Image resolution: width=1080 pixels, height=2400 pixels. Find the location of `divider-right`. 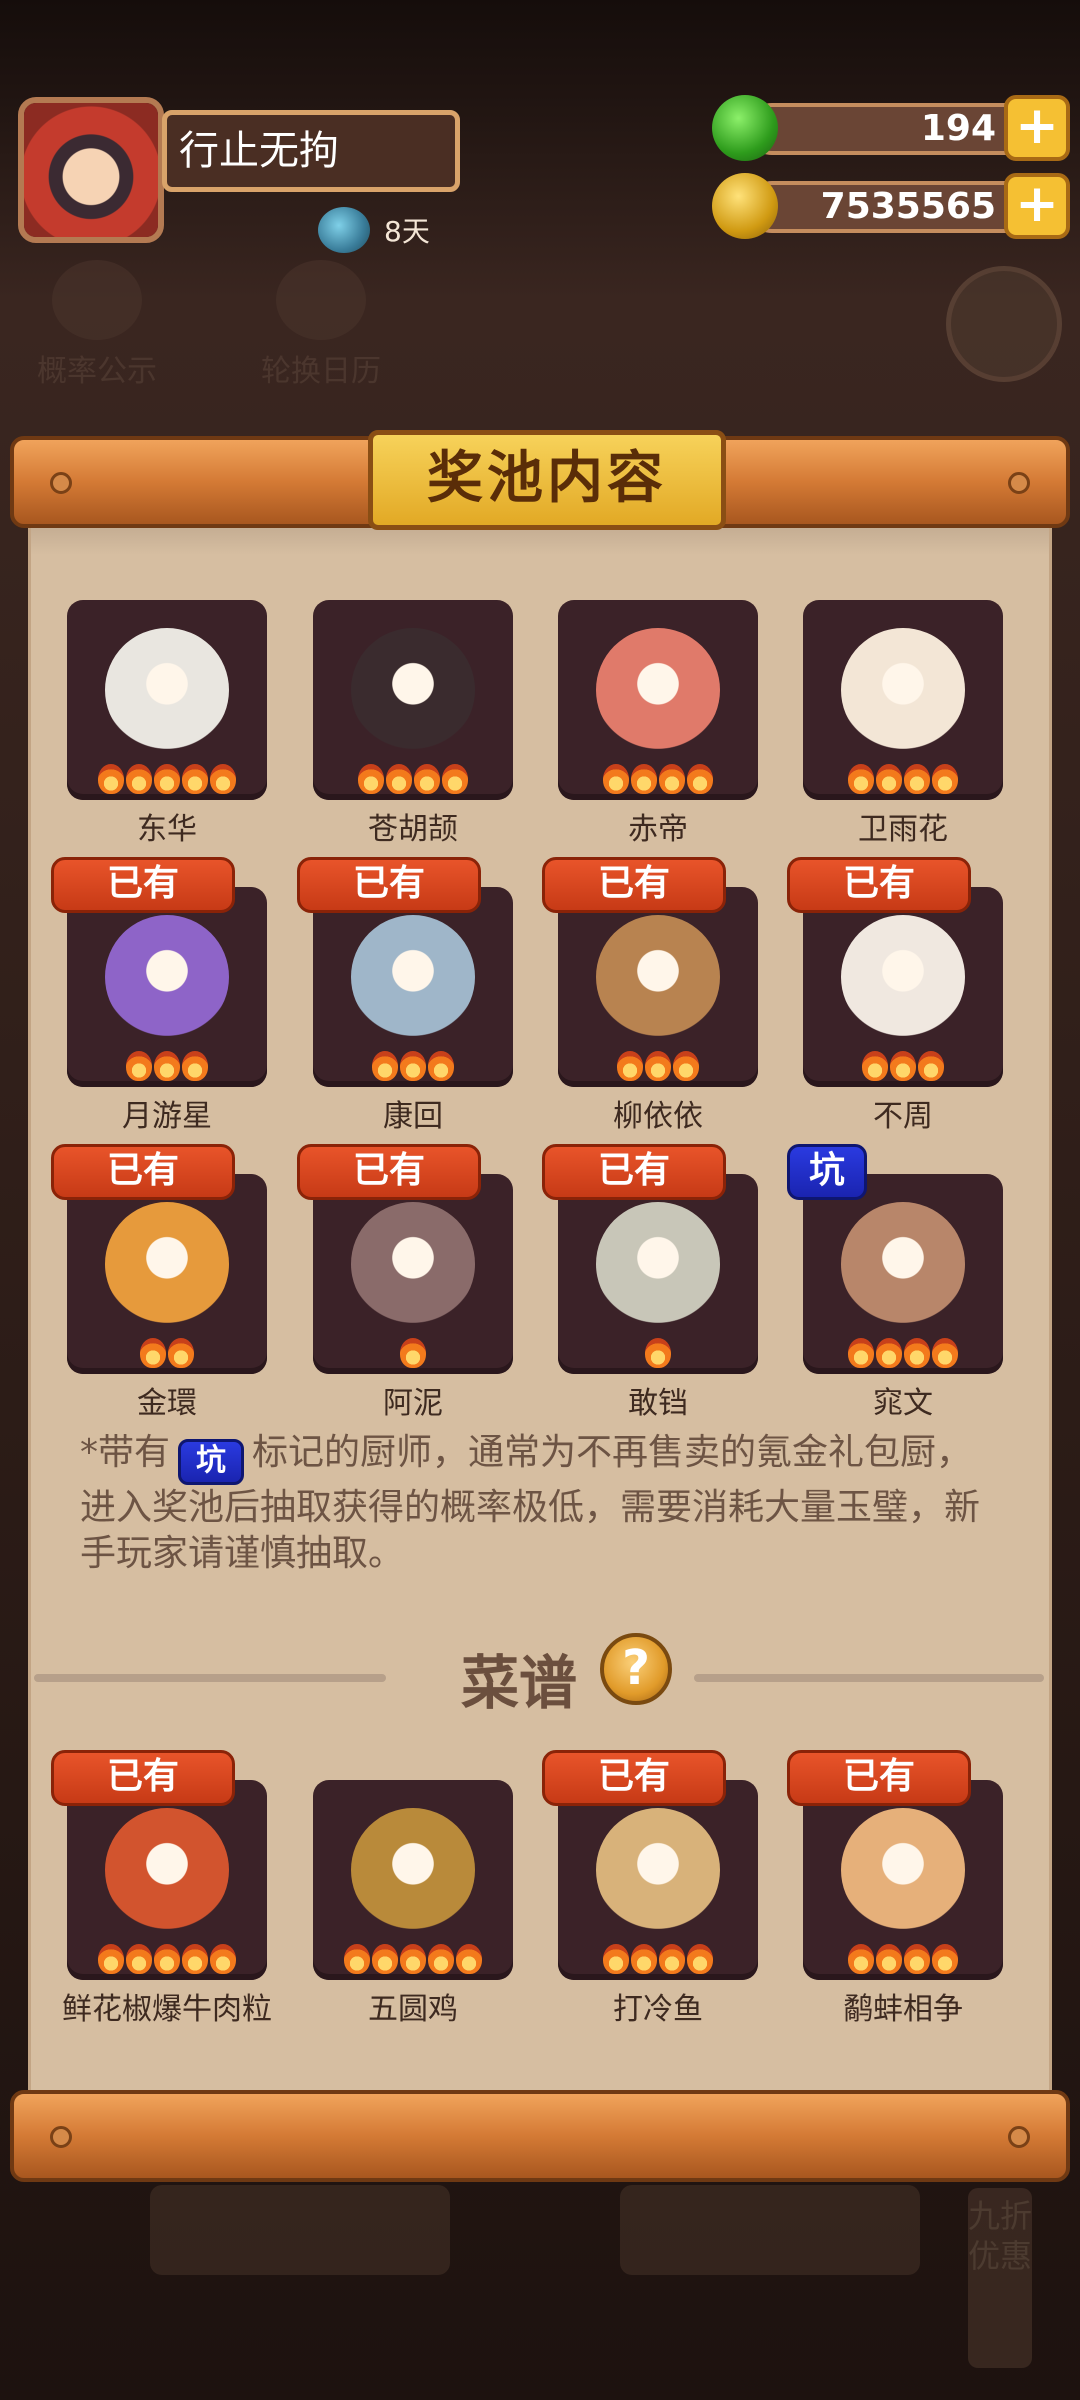

divider-right is located at coordinates (869, 1678).